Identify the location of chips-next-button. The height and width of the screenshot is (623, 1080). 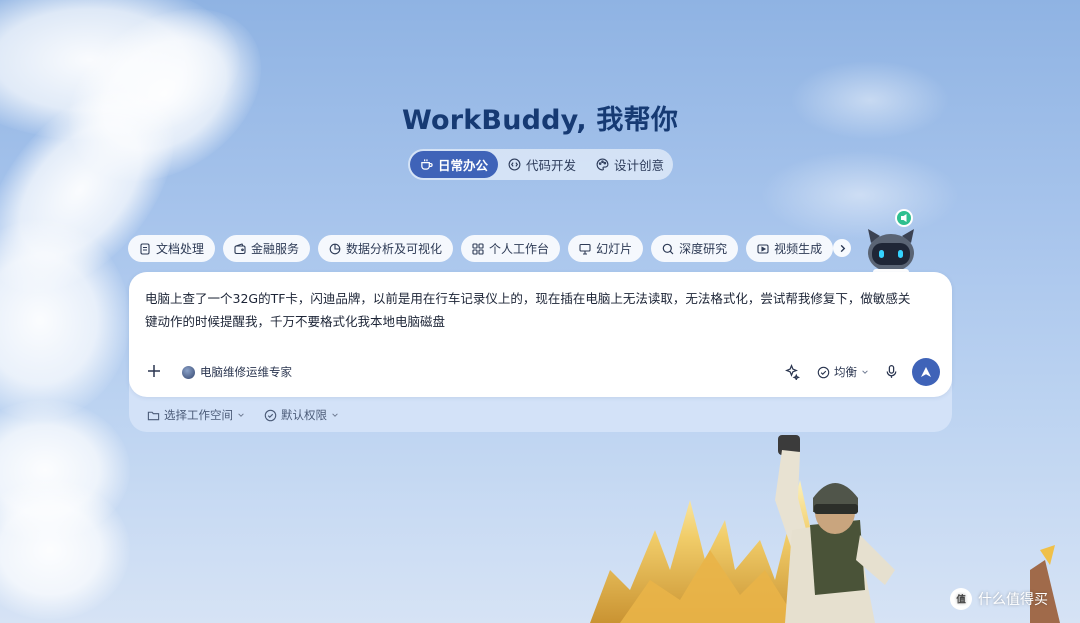
(842, 248).